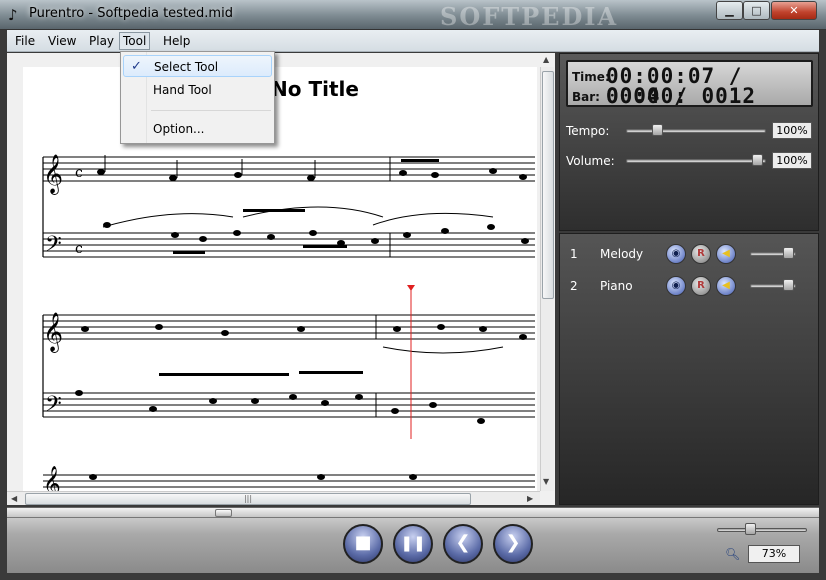 This screenshot has height=580, width=826. I want to click on transport-bar: ■ ❚❚ ❮ ❯ 🔍︎ 73%, so click(413, 540).